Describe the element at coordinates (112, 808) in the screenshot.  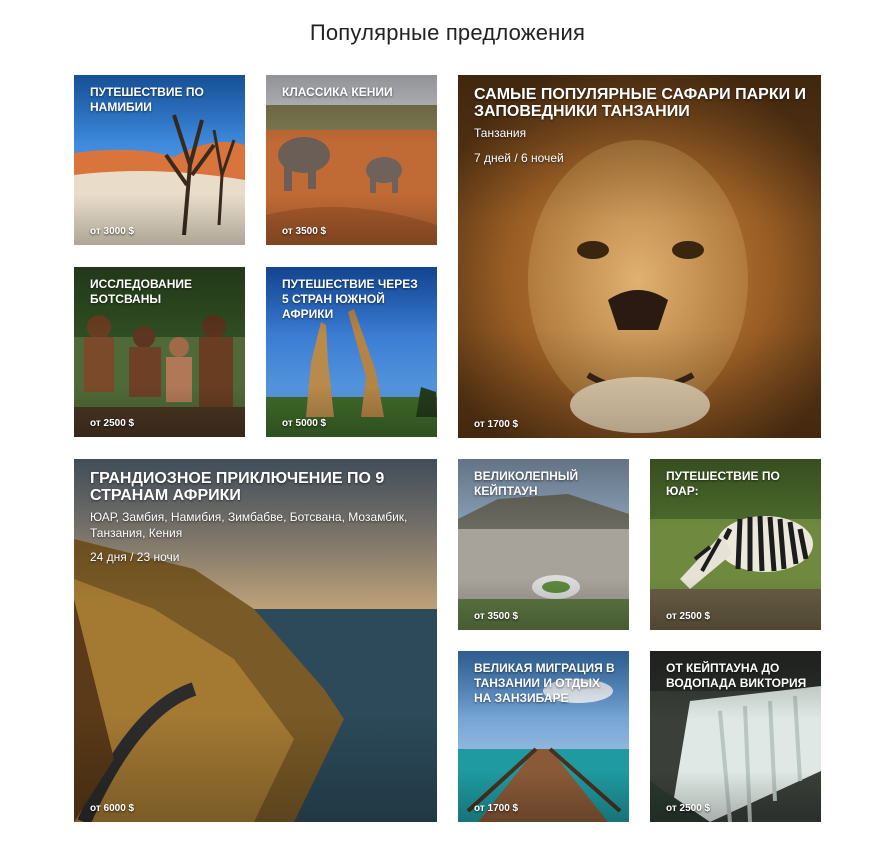
I see `card-price: от 6000 $` at that location.